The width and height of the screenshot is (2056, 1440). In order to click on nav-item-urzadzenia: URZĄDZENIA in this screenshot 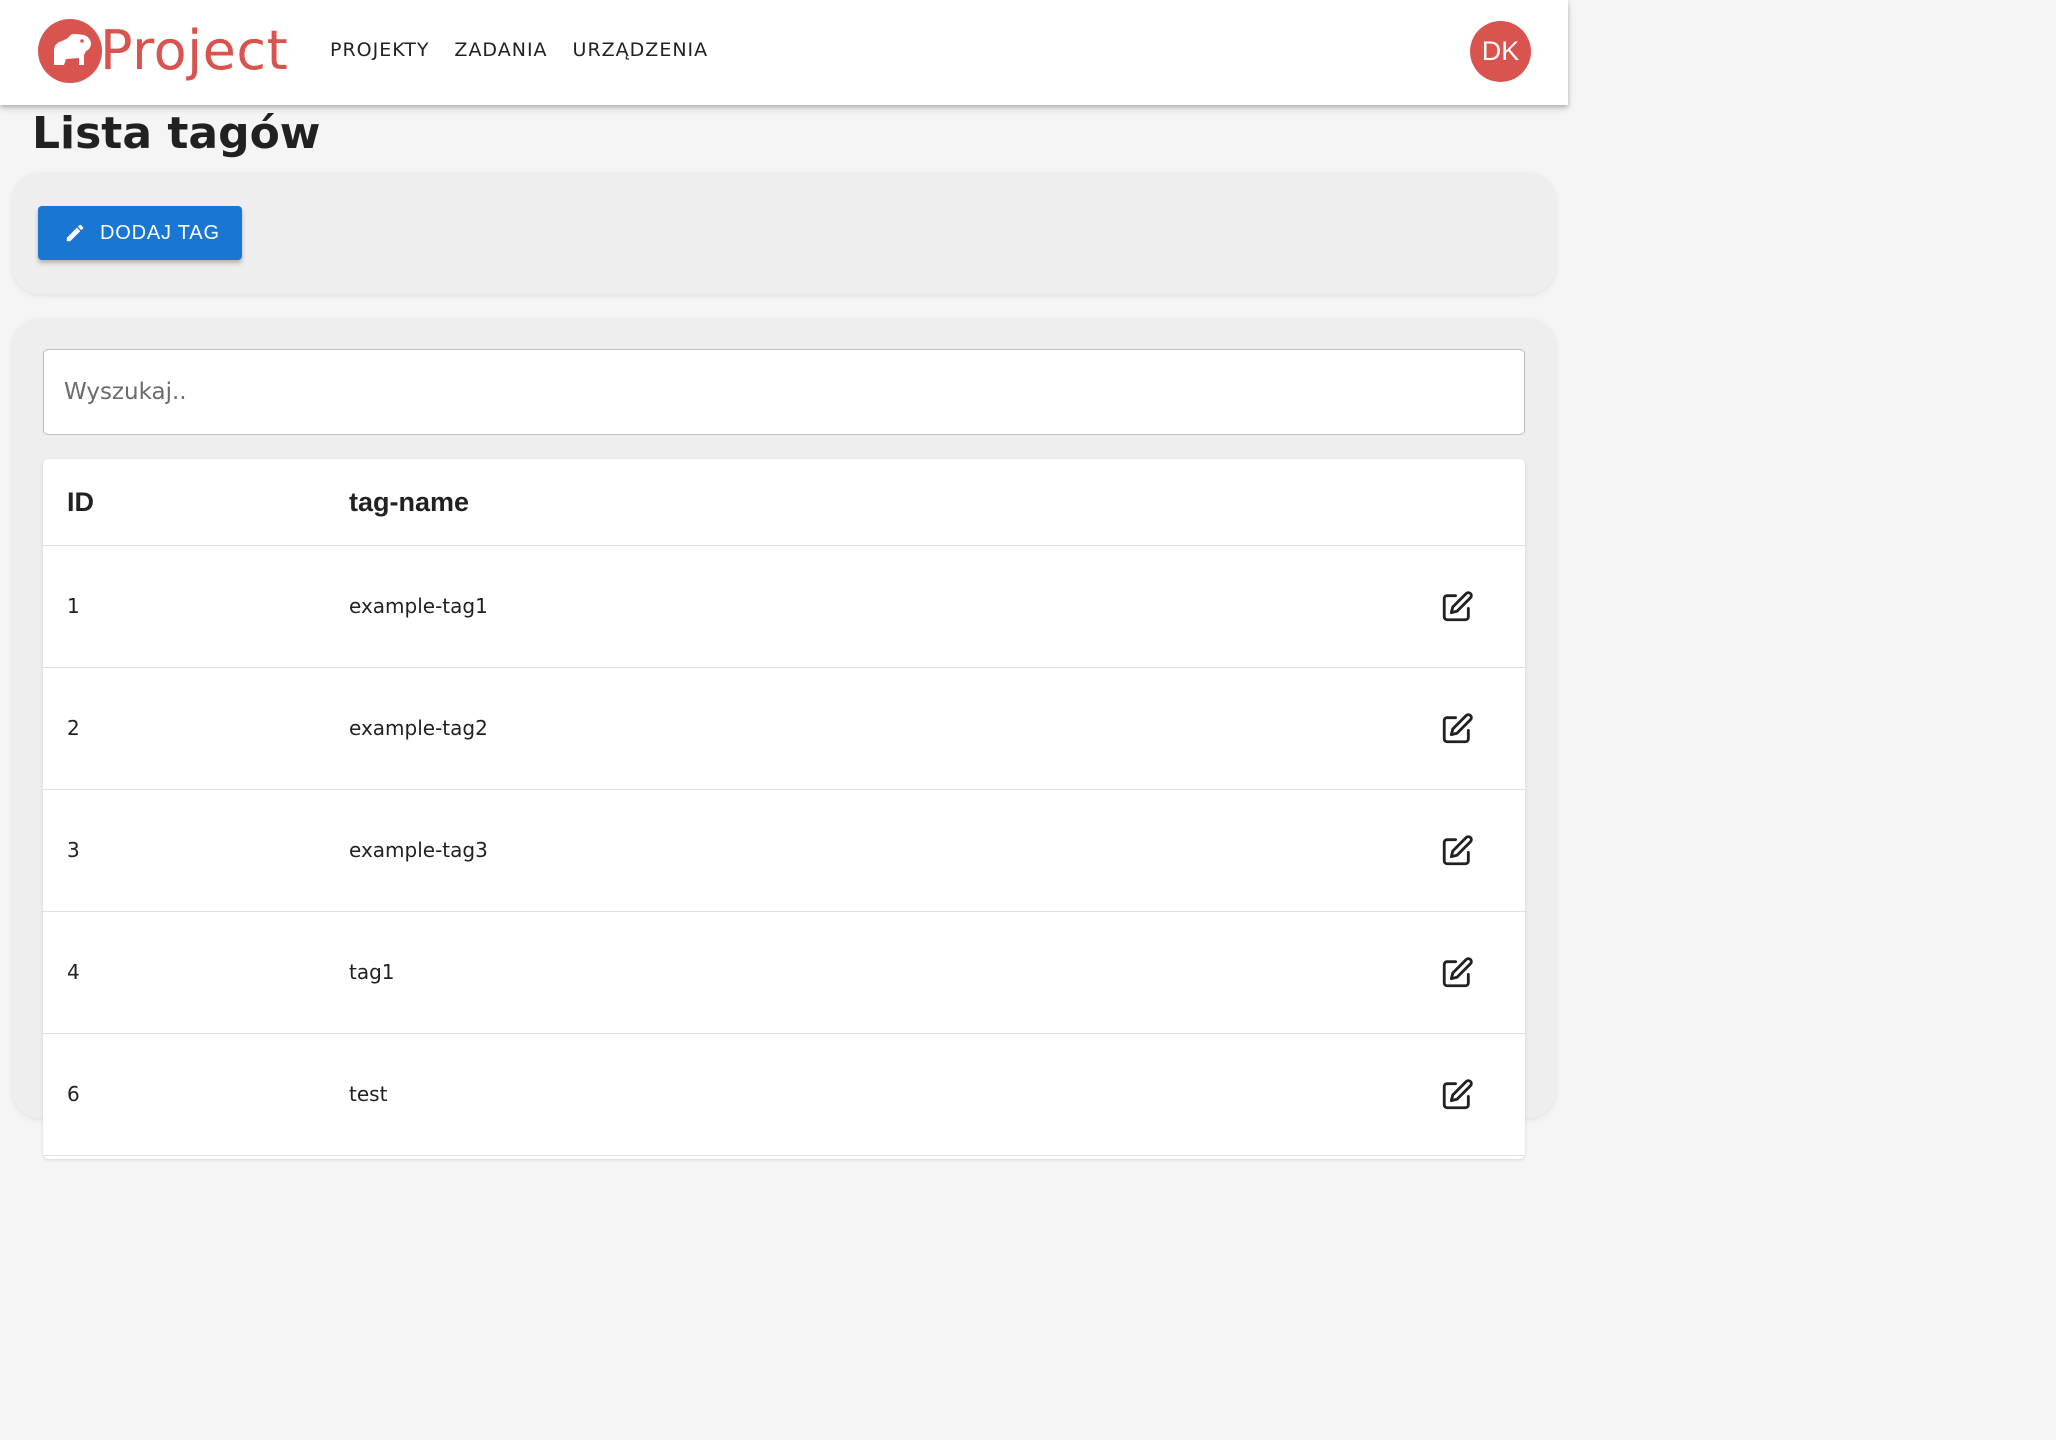, I will do `click(641, 50)`.